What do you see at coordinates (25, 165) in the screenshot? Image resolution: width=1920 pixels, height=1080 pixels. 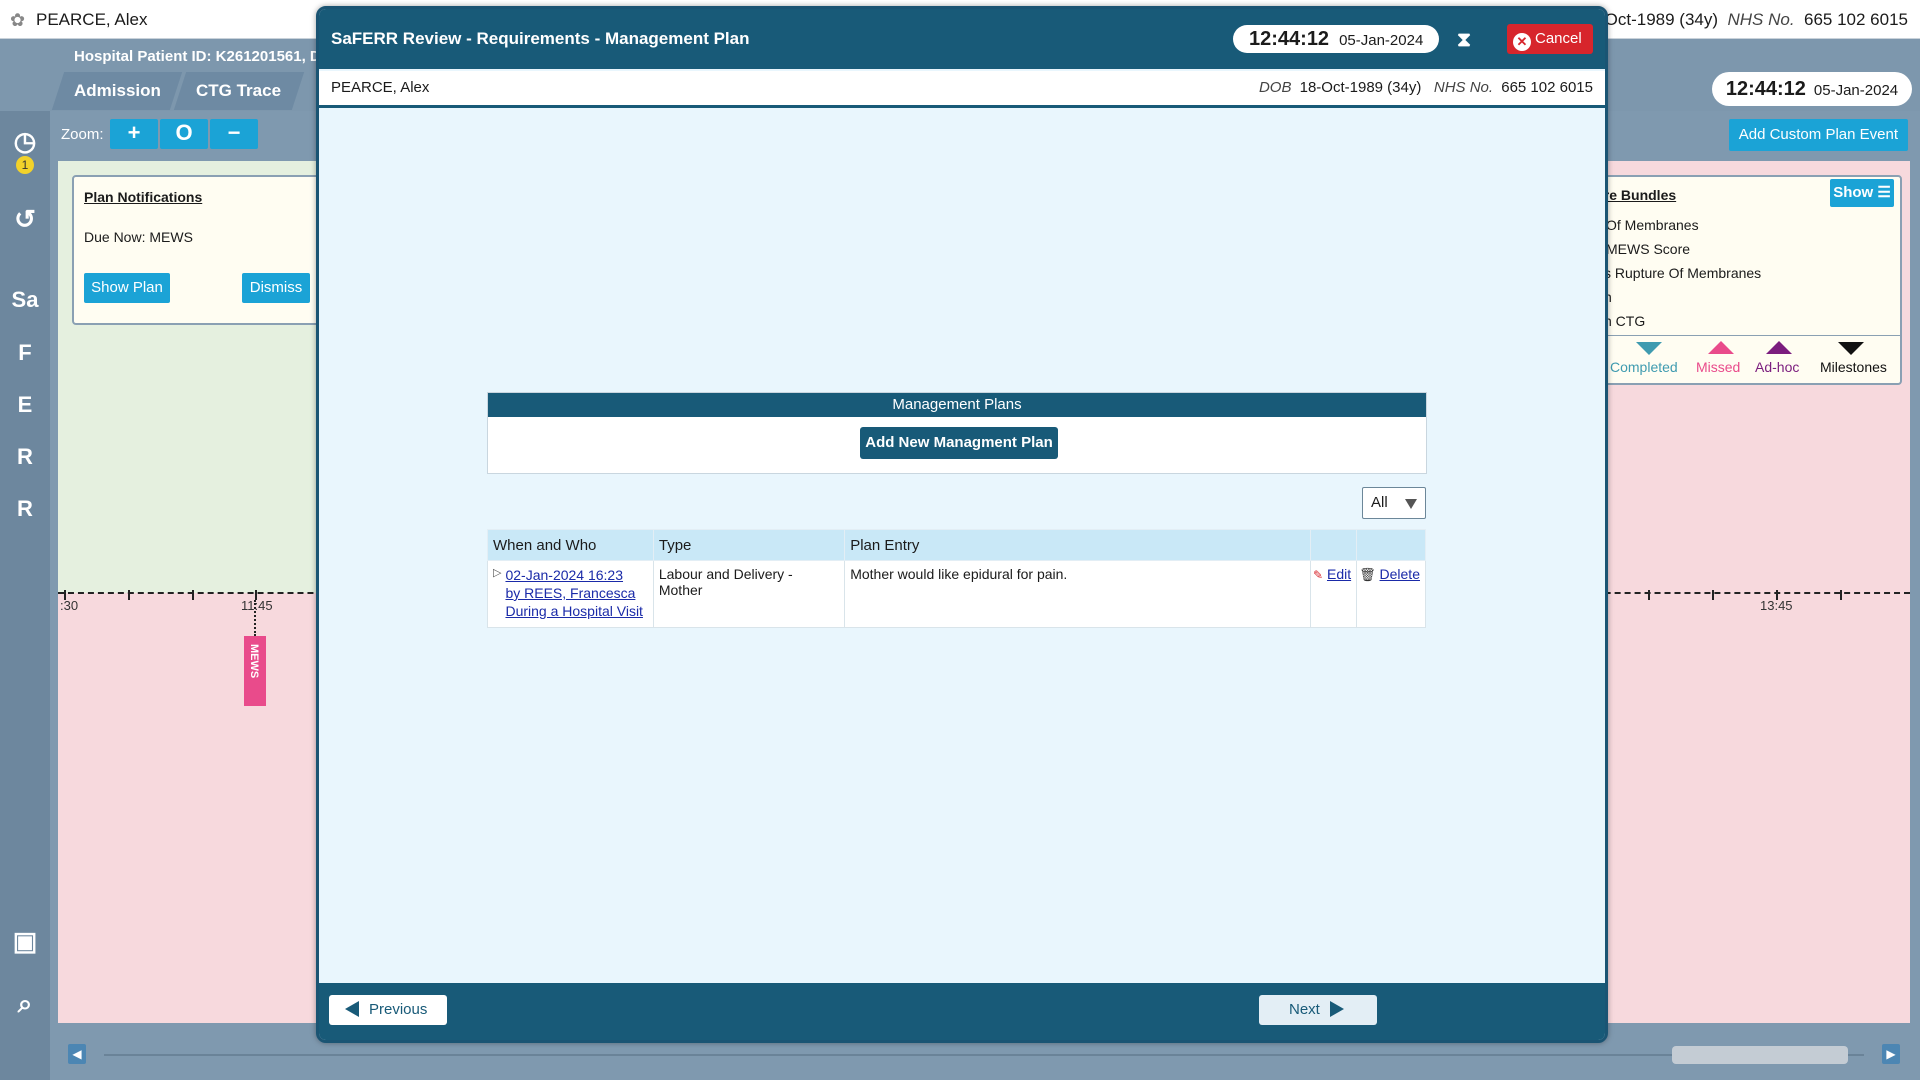 I see `notification-count-badge: 1` at bounding box center [25, 165].